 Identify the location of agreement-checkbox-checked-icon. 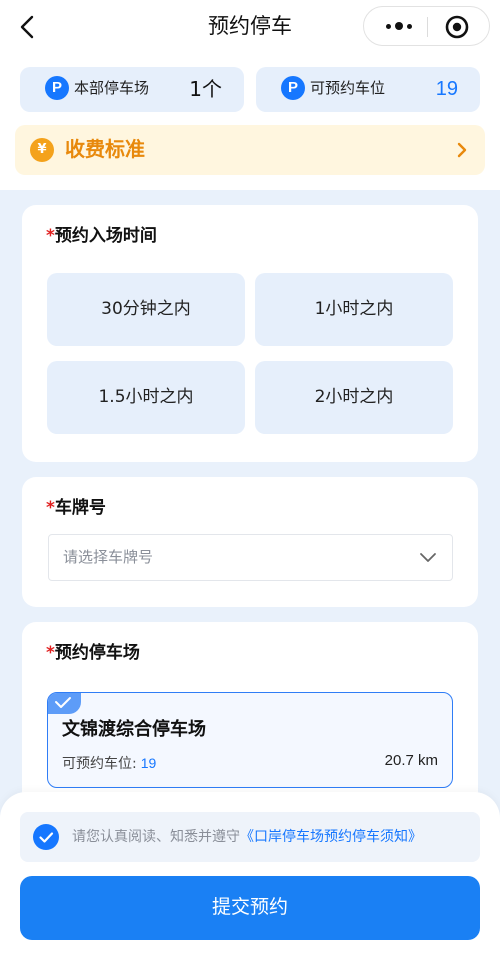
(46, 837).